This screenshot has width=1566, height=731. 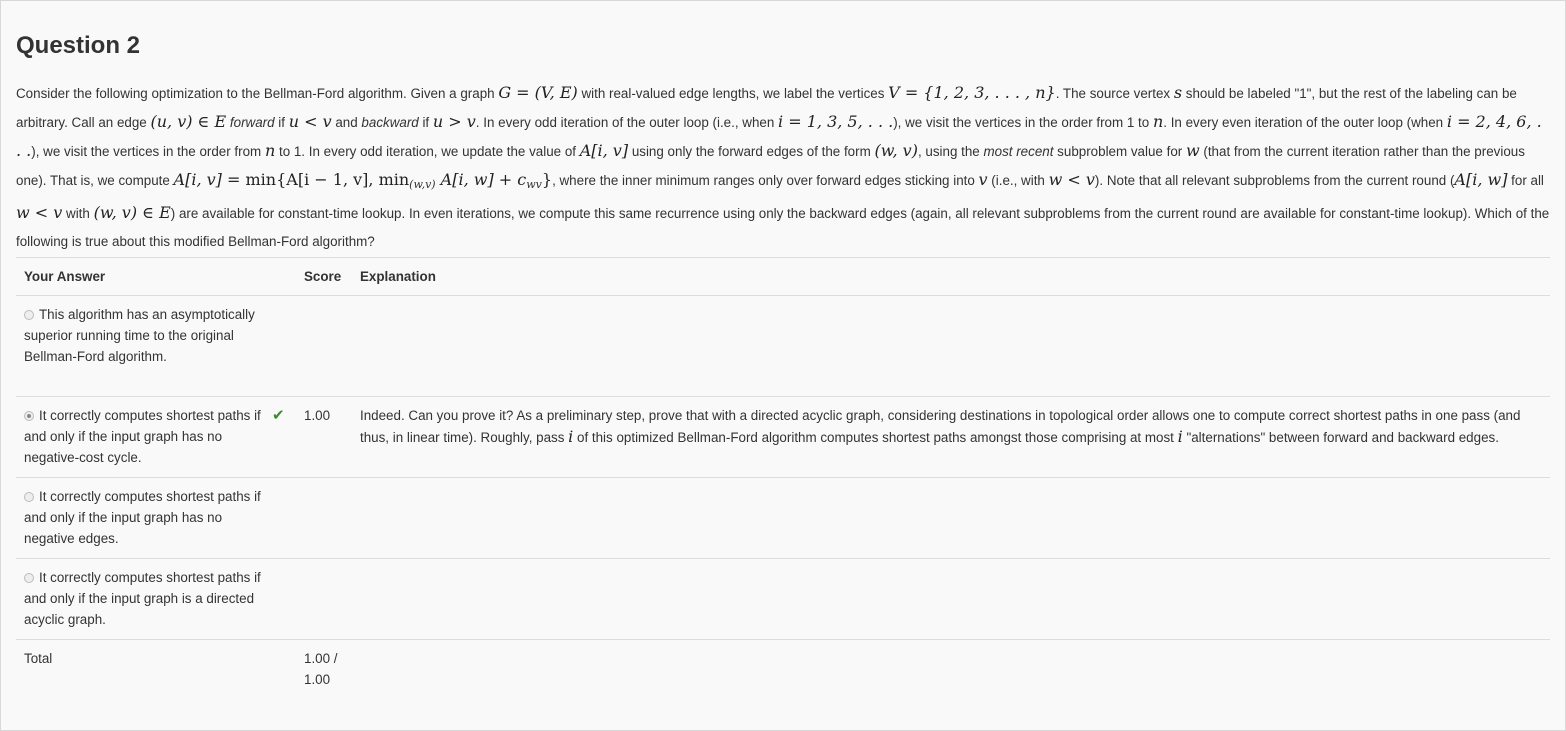 What do you see at coordinates (310, 121) in the screenshot?
I see `math-expression: u < v` at bounding box center [310, 121].